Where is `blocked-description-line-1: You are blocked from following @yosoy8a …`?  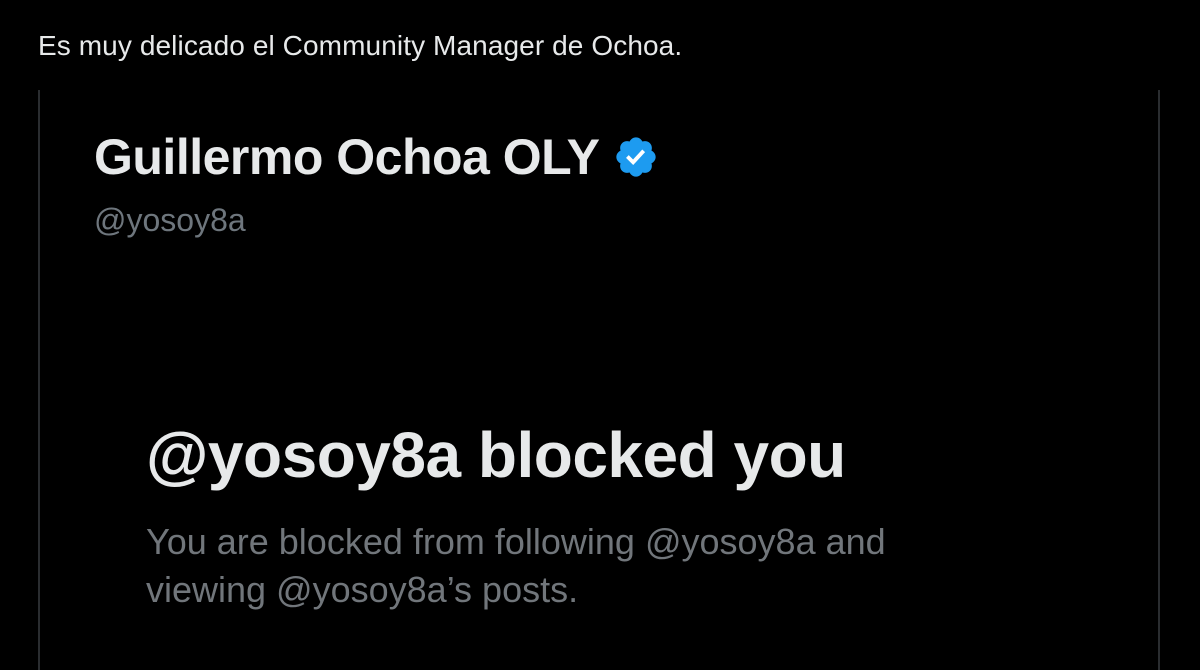
blocked-description-line-1: You are blocked from following @yosoy8a … is located at coordinates (516, 541).